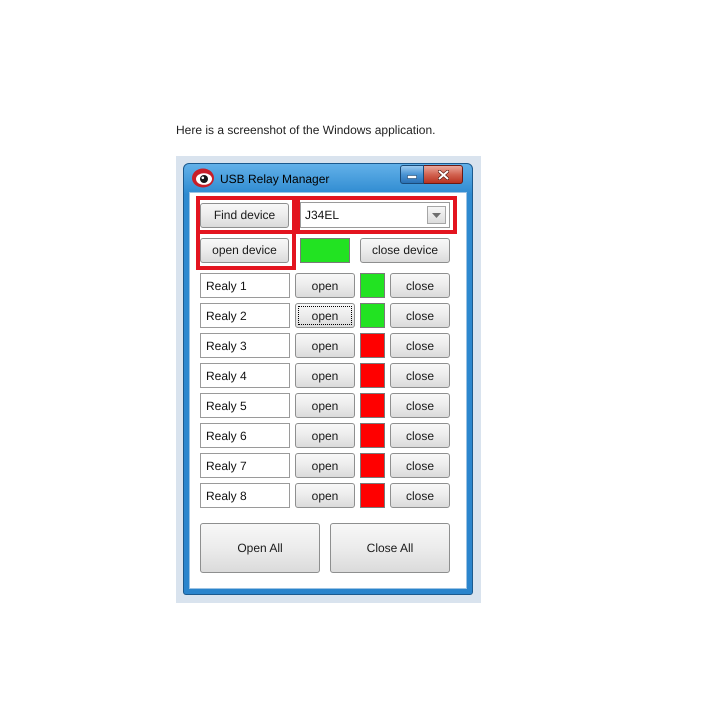  Describe the element at coordinates (245, 345) in the screenshot. I see `relay-name-field: Realy 3` at that location.